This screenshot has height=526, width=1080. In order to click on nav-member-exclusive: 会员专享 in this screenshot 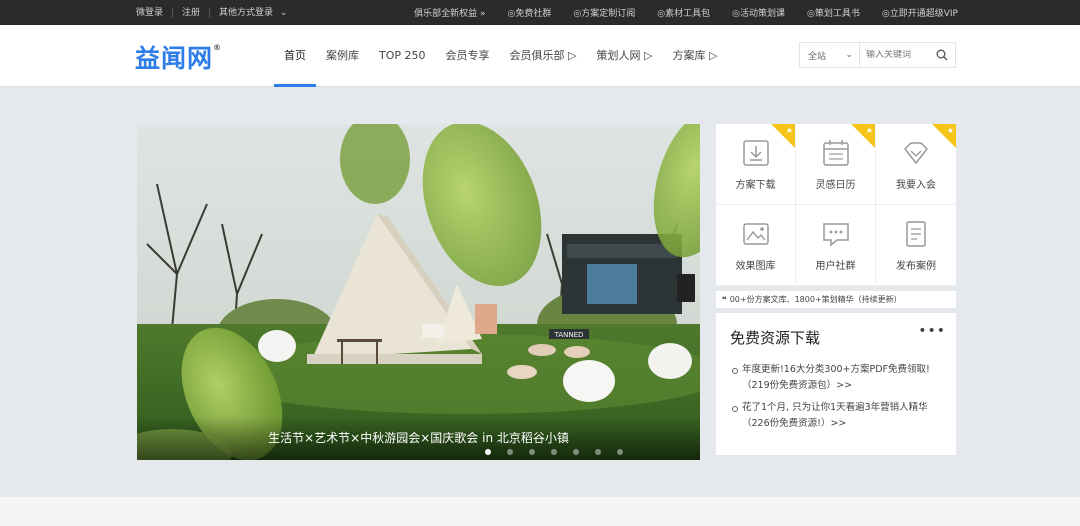, I will do `click(468, 56)`.